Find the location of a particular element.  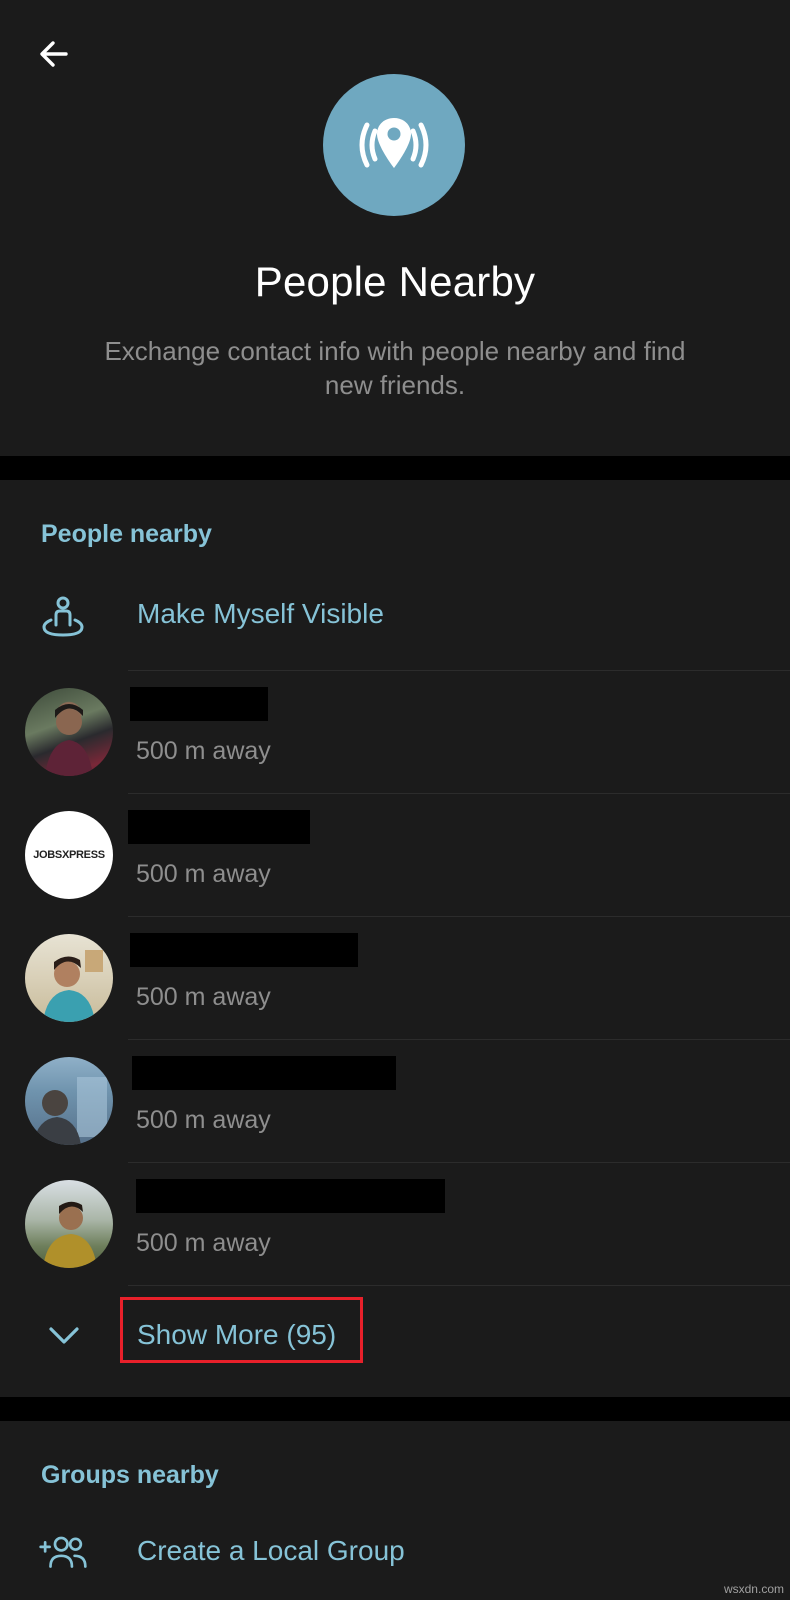

people-nearby-heading: People nearby is located at coordinates (126, 534).